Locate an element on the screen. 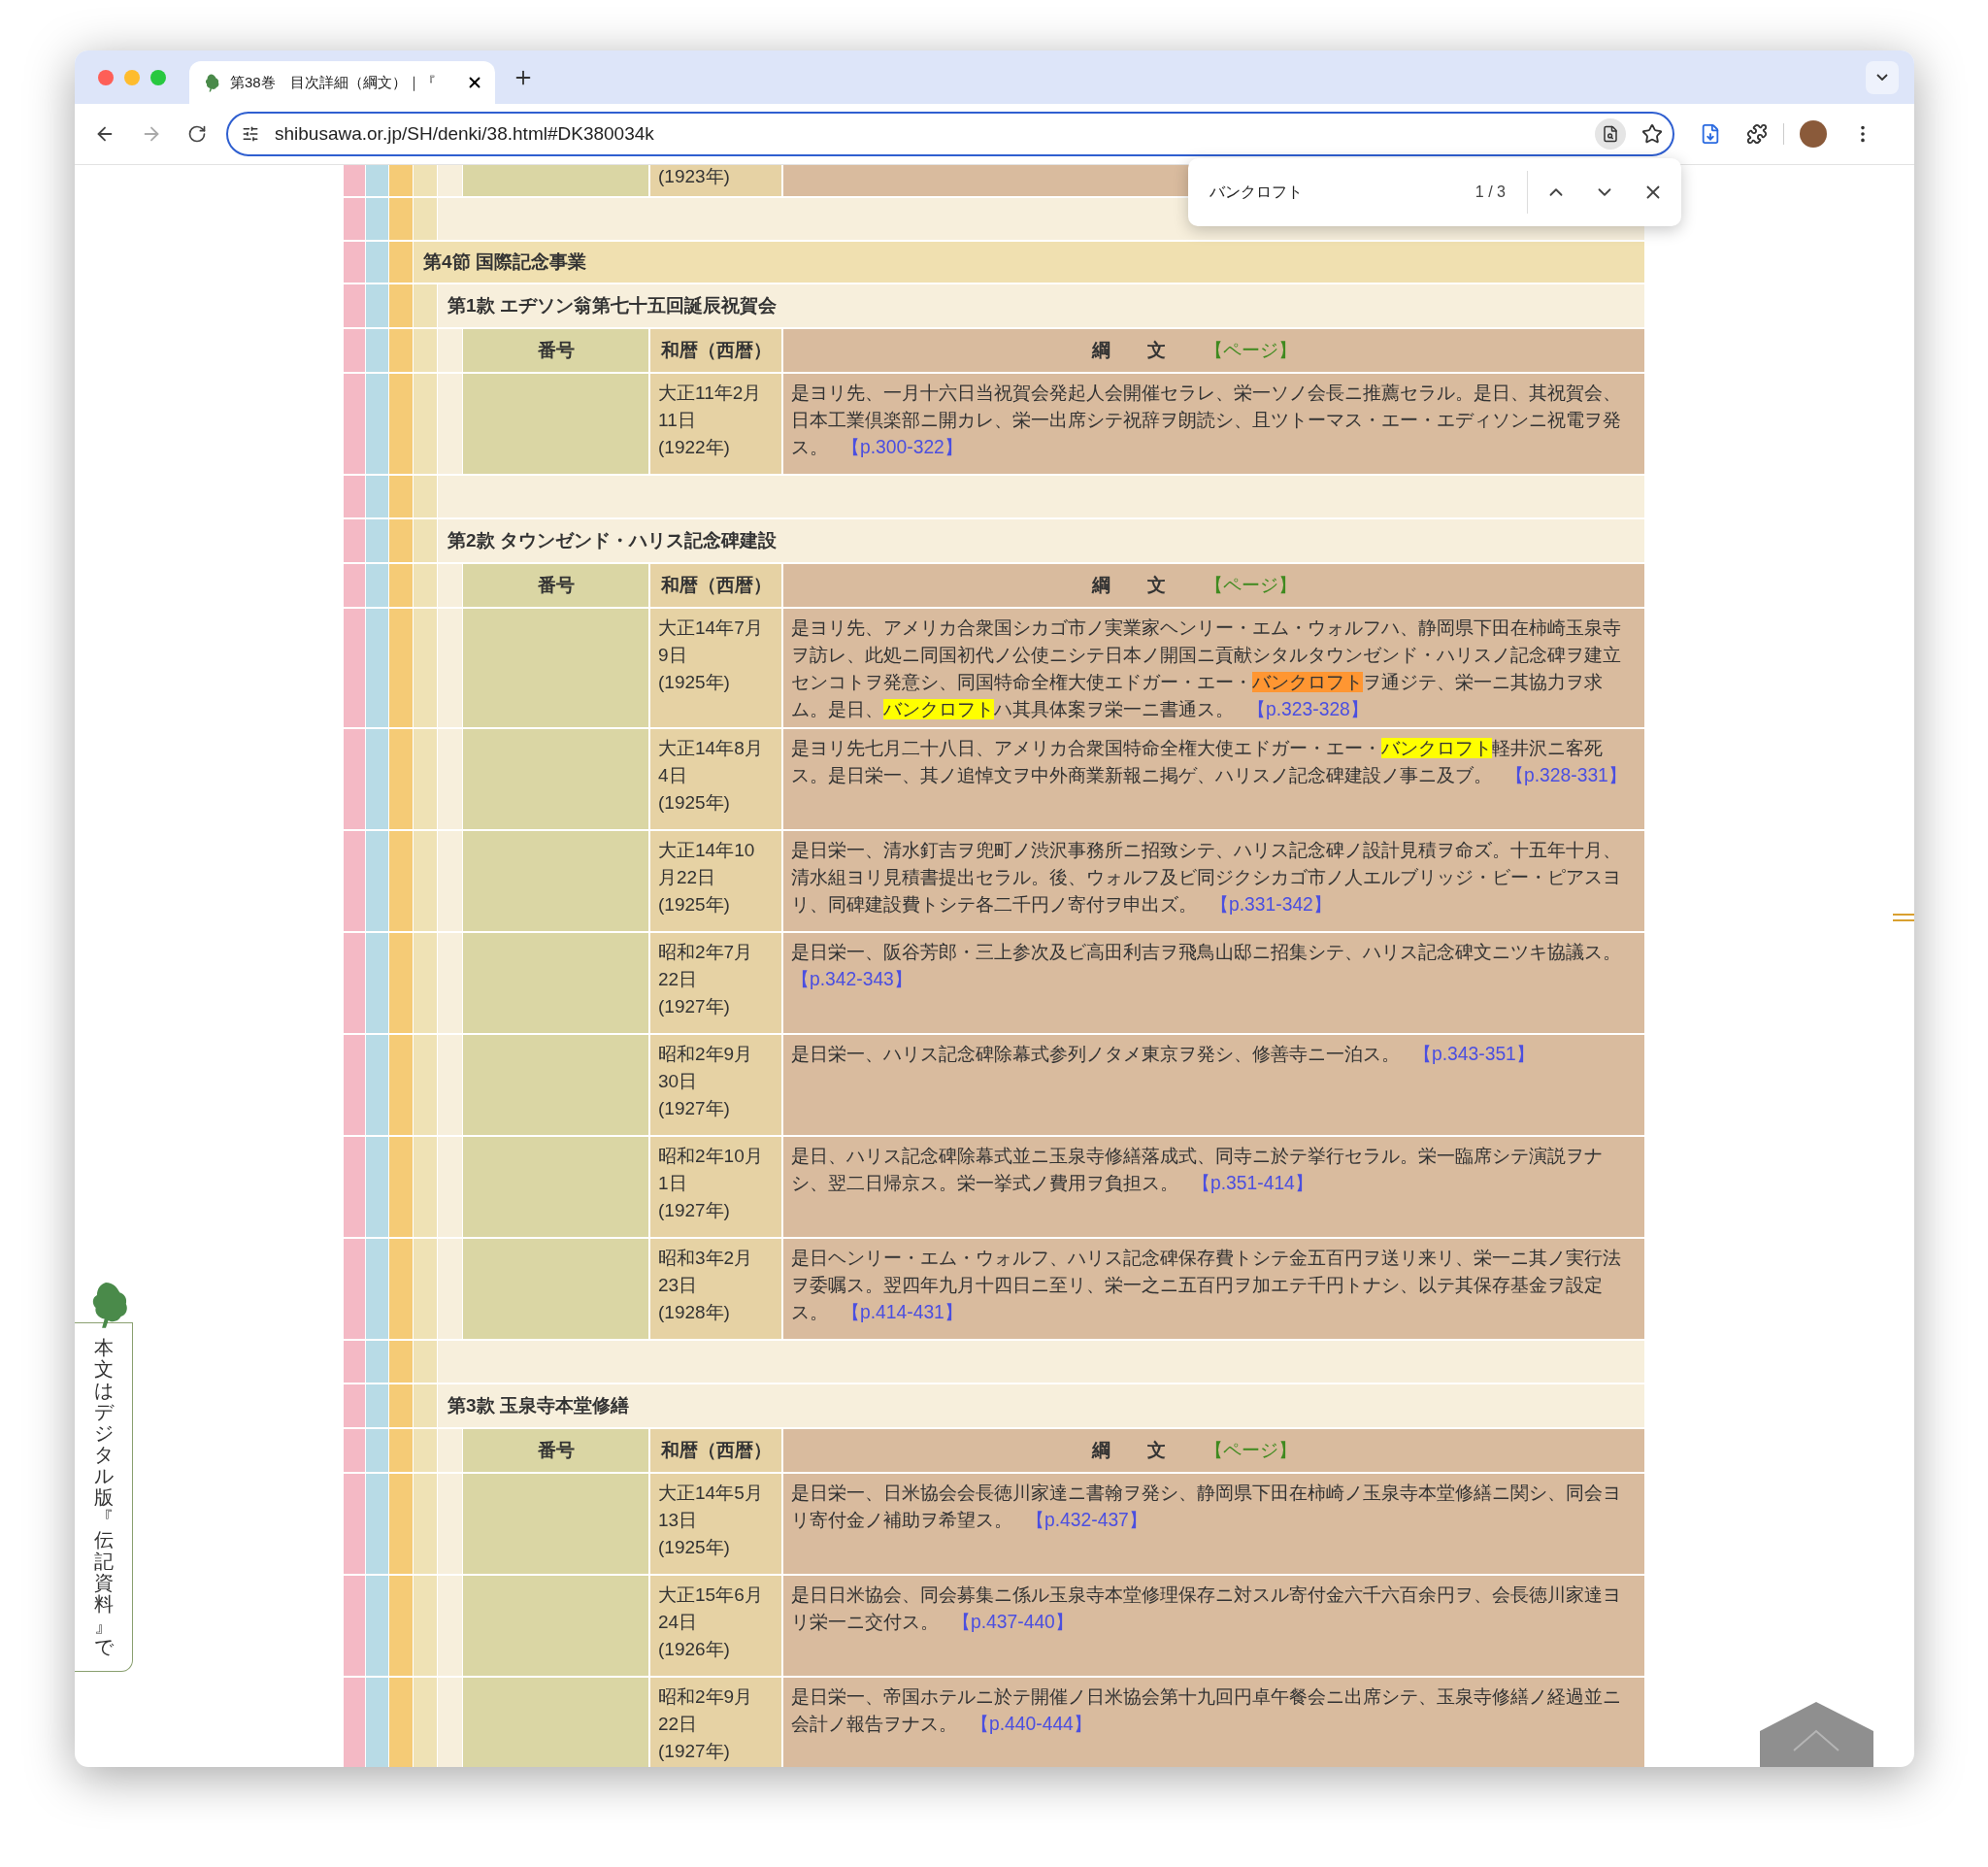  date-text: 大正14年7月9日 is located at coordinates (711, 642).